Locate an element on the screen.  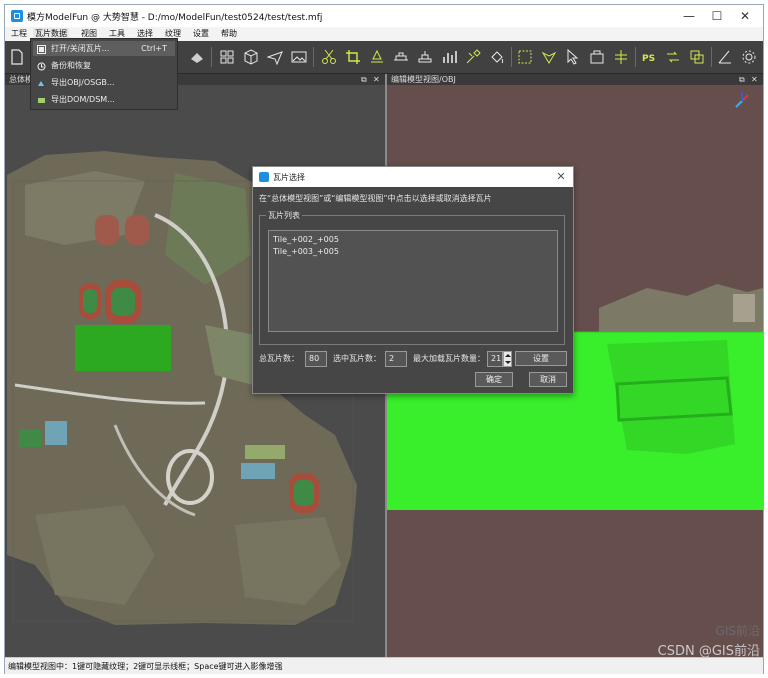
dialog-title: 瓦片选择 is located at coordinates (289, 177).